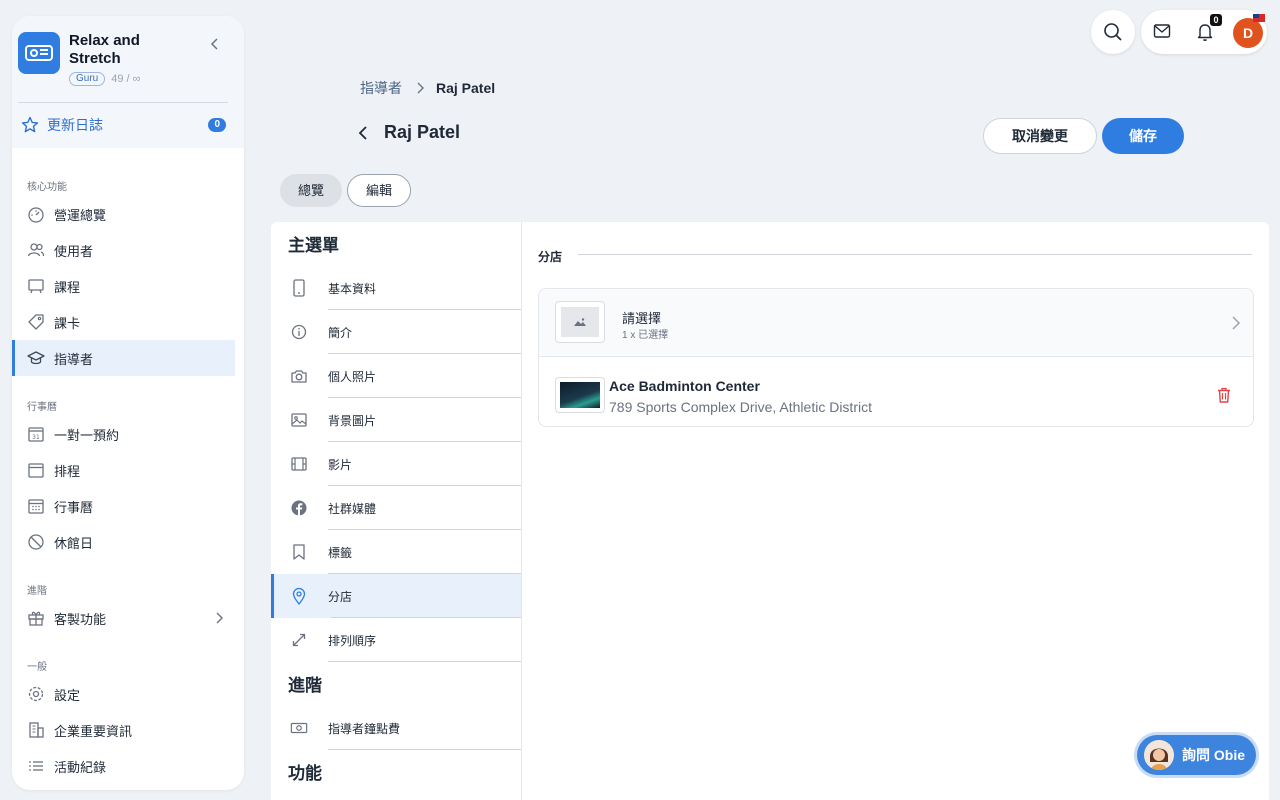  Describe the element at coordinates (396, 508) in the screenshot. I see `menu-item-social-media: 社群媒體` at that location.